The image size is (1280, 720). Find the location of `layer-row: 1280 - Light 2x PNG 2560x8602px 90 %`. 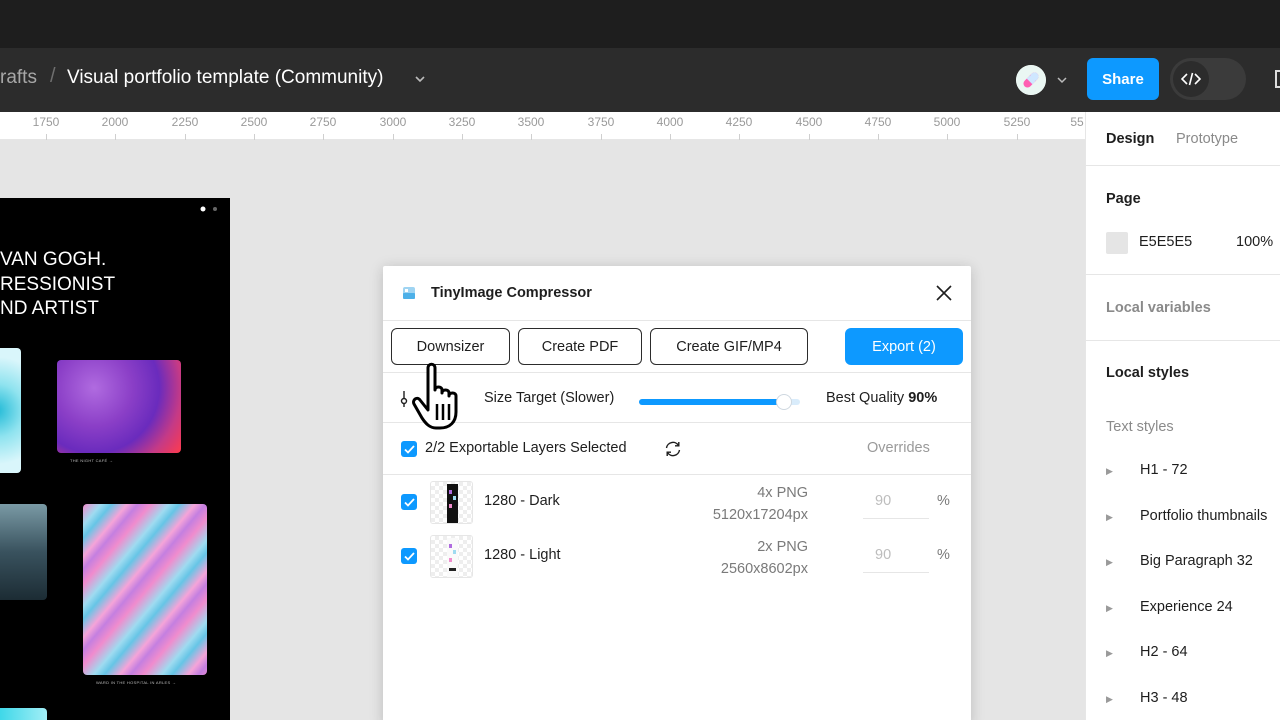

layer-row: 1280 - Light 2x PNG 2560x8602px 90 % is located at coordinates (677, 556).